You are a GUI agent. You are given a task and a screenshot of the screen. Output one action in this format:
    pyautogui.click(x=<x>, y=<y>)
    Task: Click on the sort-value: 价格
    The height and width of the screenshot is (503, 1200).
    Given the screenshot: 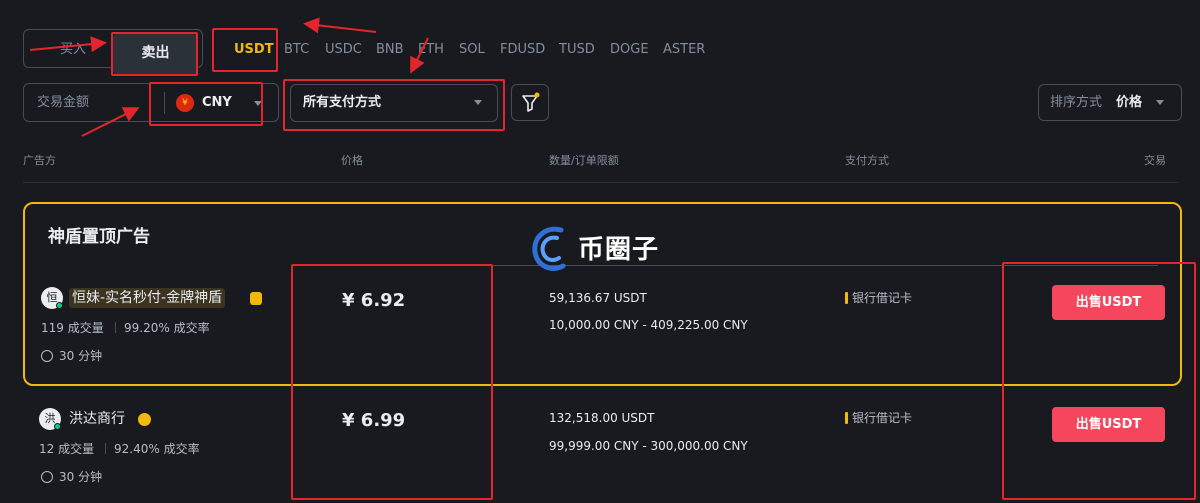 What is the action you would take?
    pyautogui.click(x=1129, y=102)
    